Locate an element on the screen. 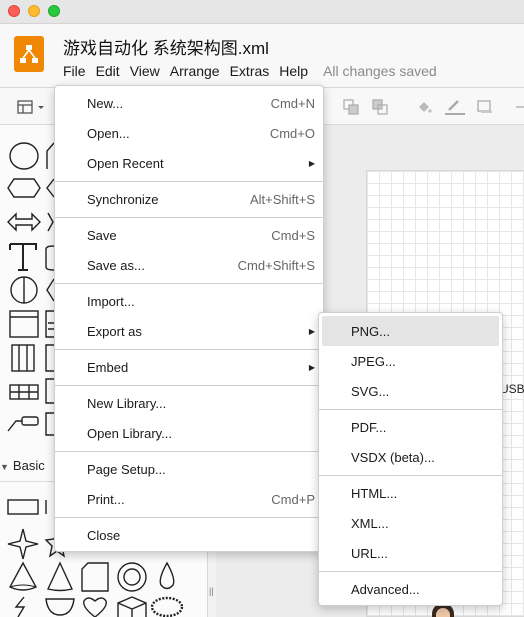 This screenshot has width=524, height=617. heart-shape-icon is located at coordinates (95, 606).